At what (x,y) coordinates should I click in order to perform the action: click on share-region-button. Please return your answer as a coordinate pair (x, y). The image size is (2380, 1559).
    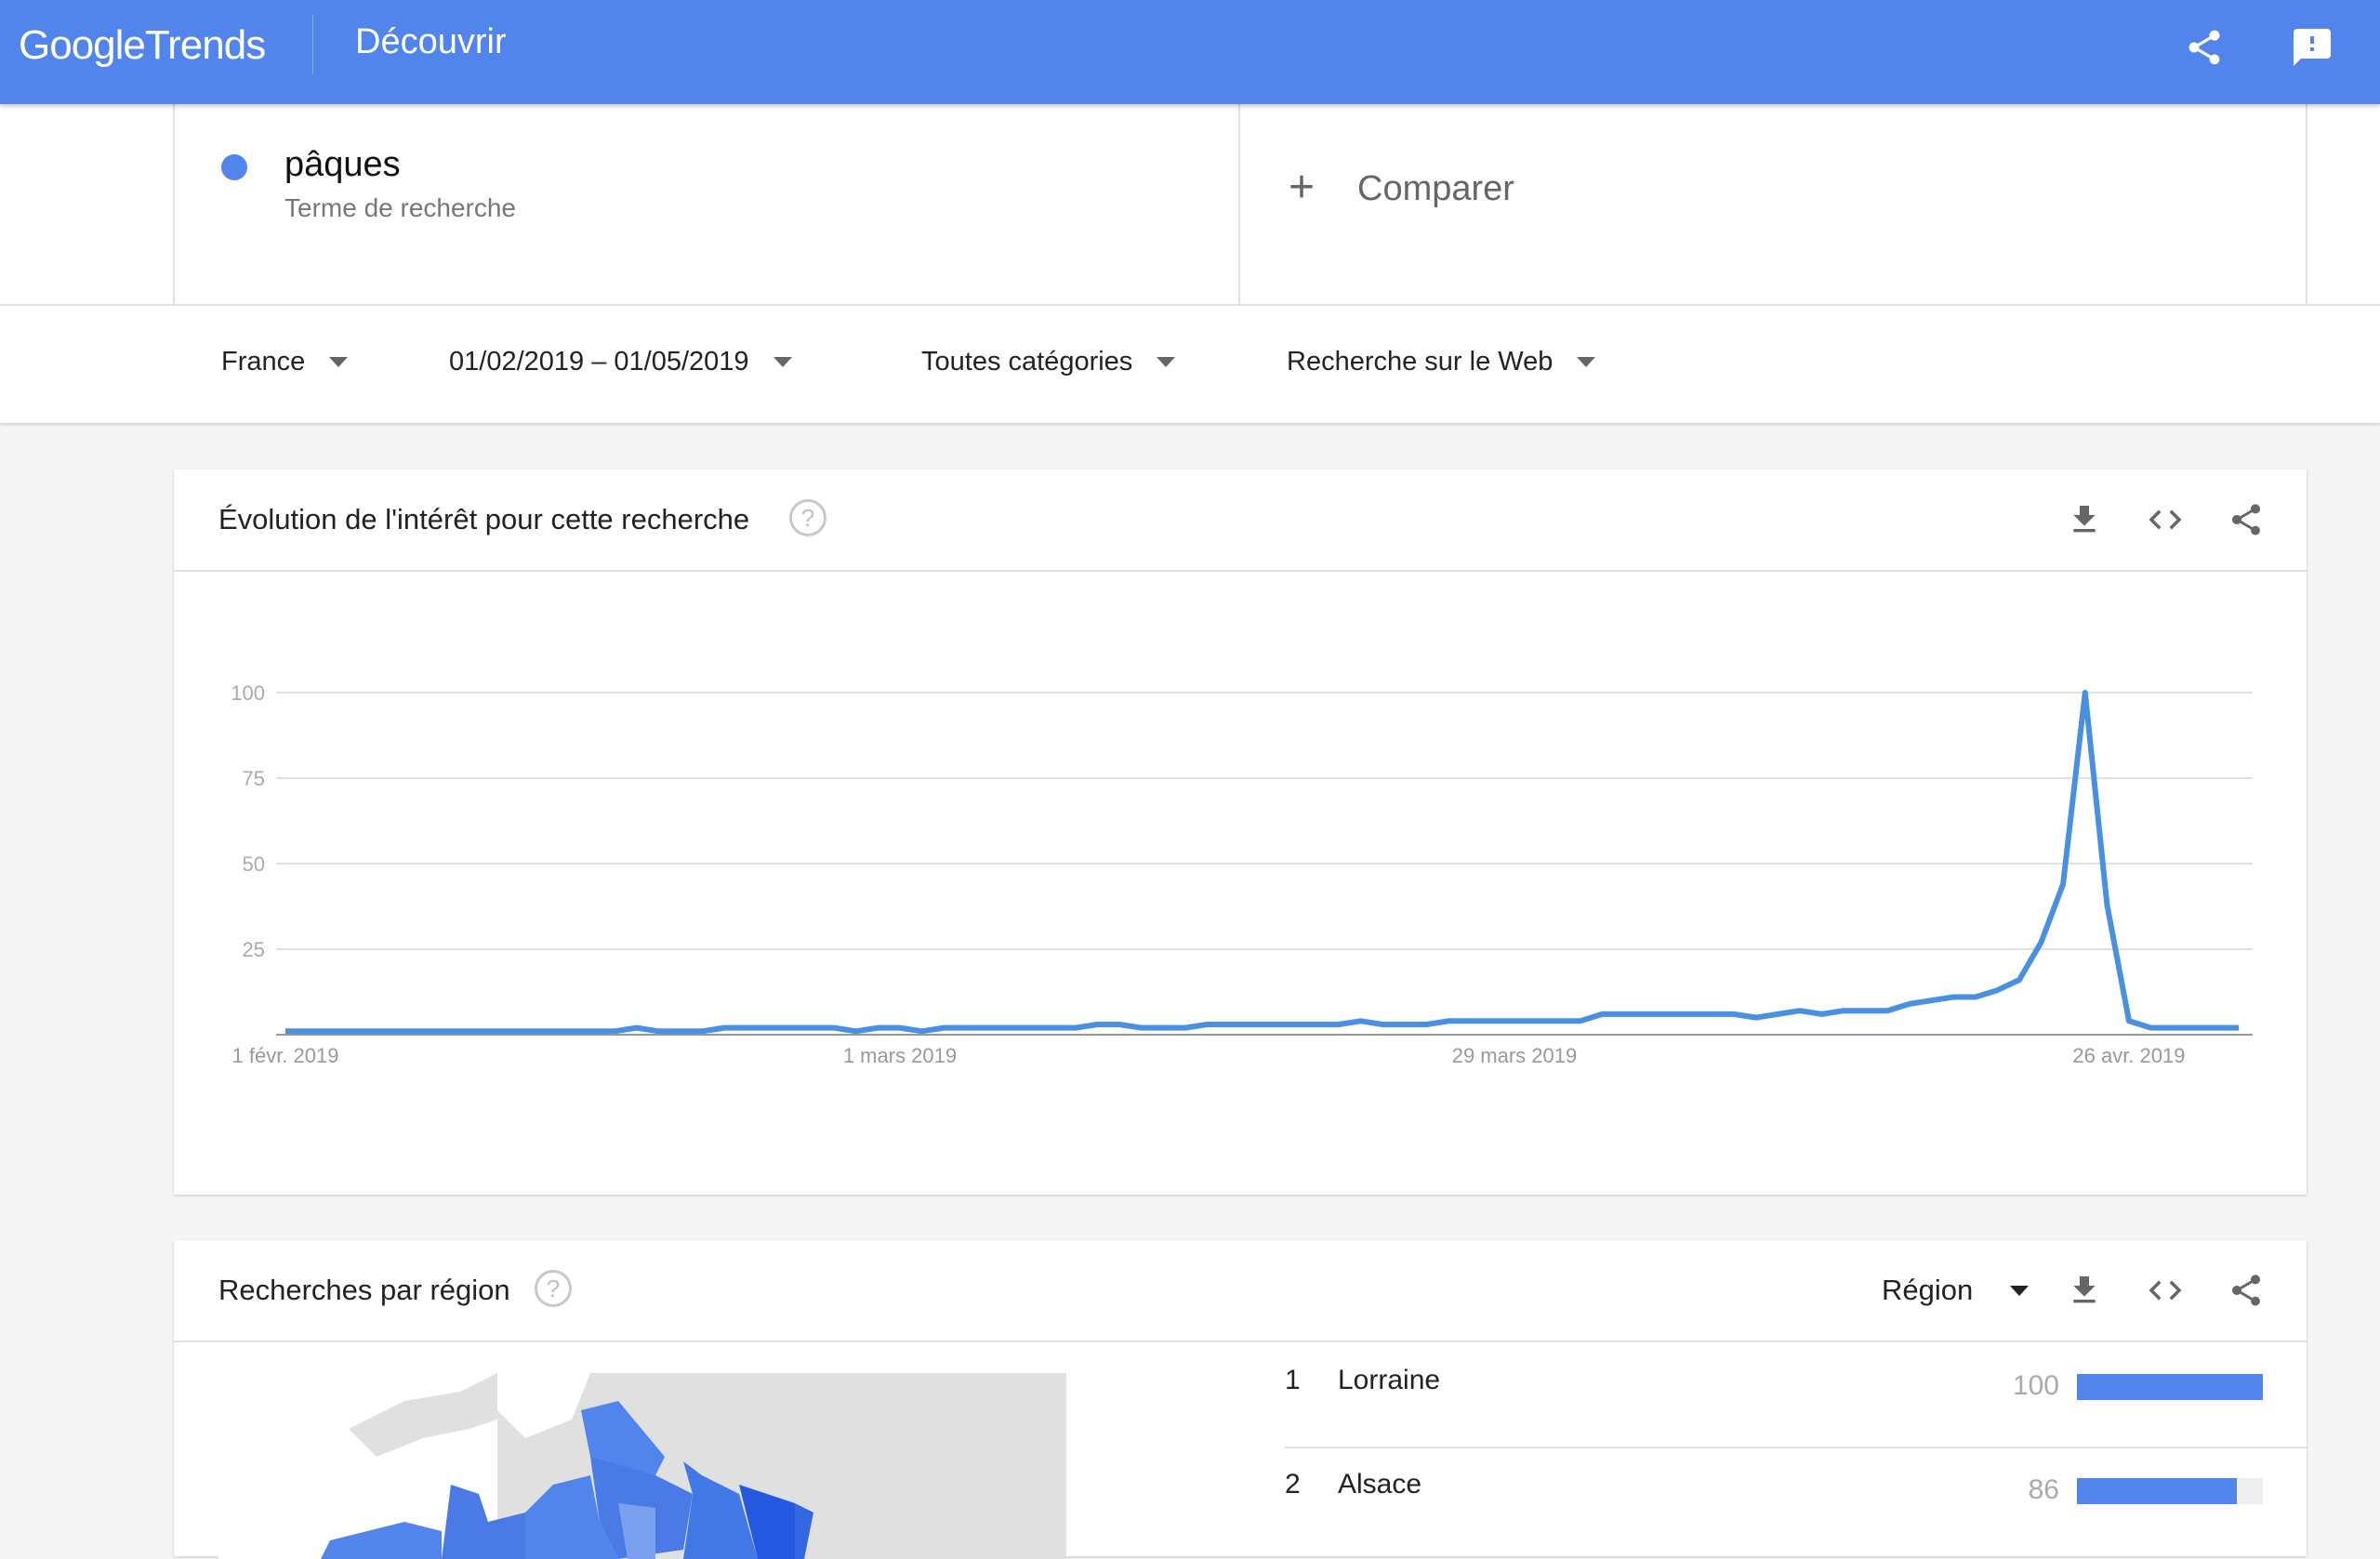
    Looking at the image, I should click on (2246, 1290).